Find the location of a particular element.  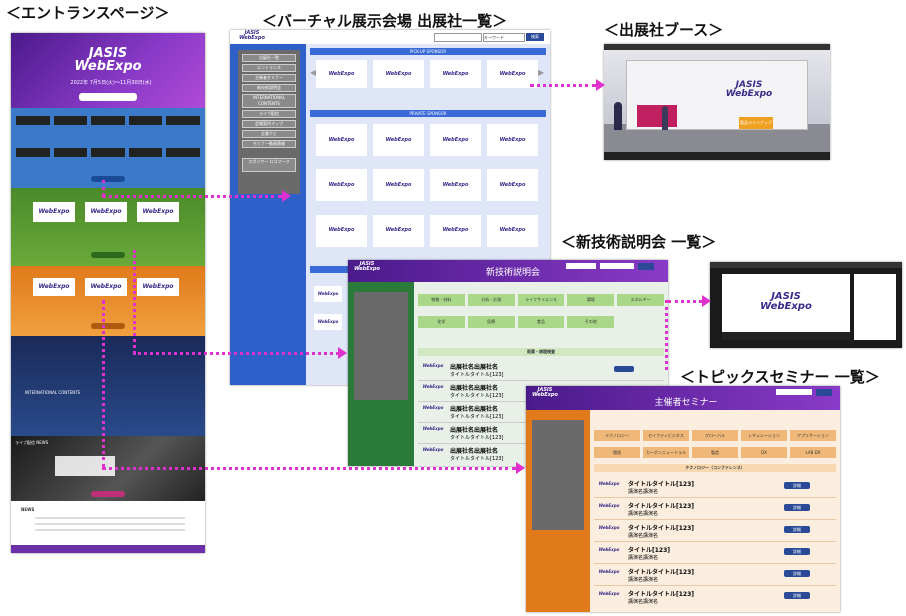

tech-filter-select is located at coordinates (581, 266).